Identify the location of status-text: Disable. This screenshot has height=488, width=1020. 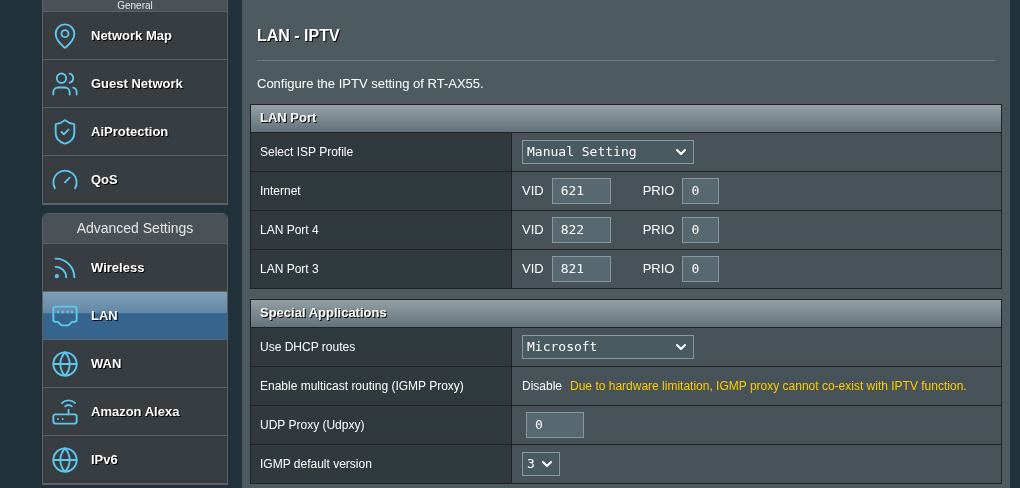
(542, 386).